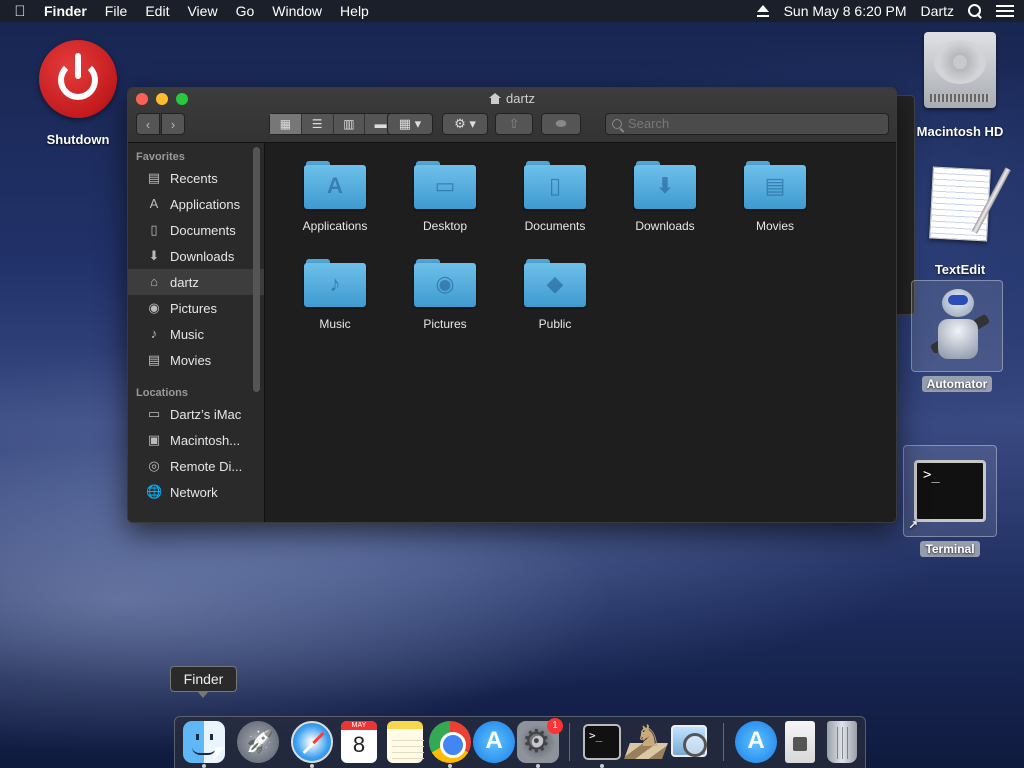 Image resolution: width=1024 pixels, height=768 pixels. I want to click on sidebar-item-network: 🌐 Network, so click(196, 492).